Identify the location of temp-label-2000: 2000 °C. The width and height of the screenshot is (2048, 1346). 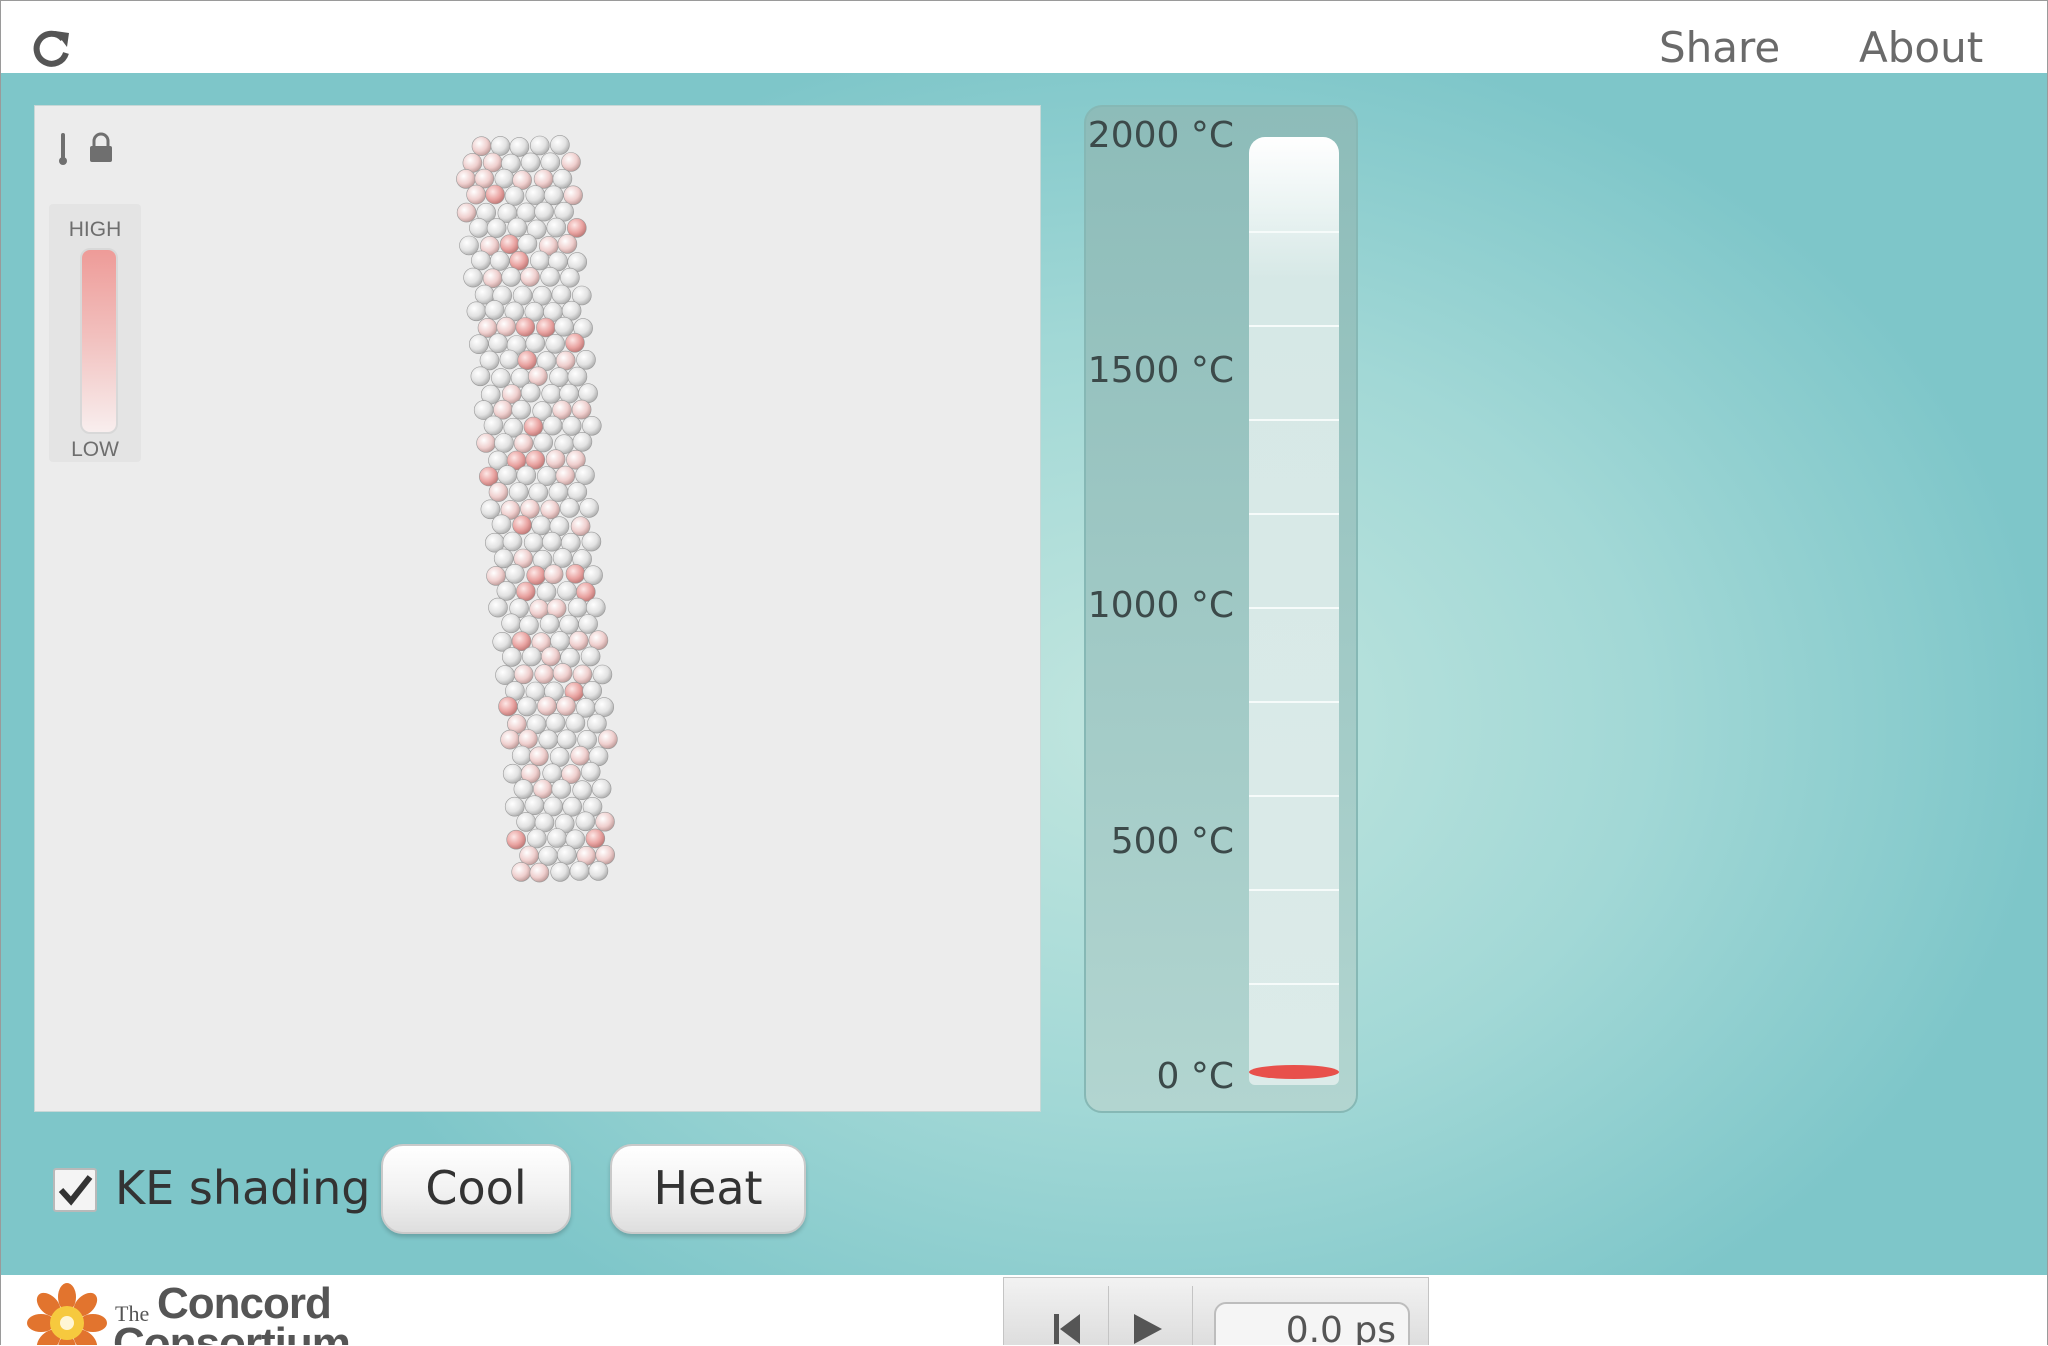
(1160, 135).